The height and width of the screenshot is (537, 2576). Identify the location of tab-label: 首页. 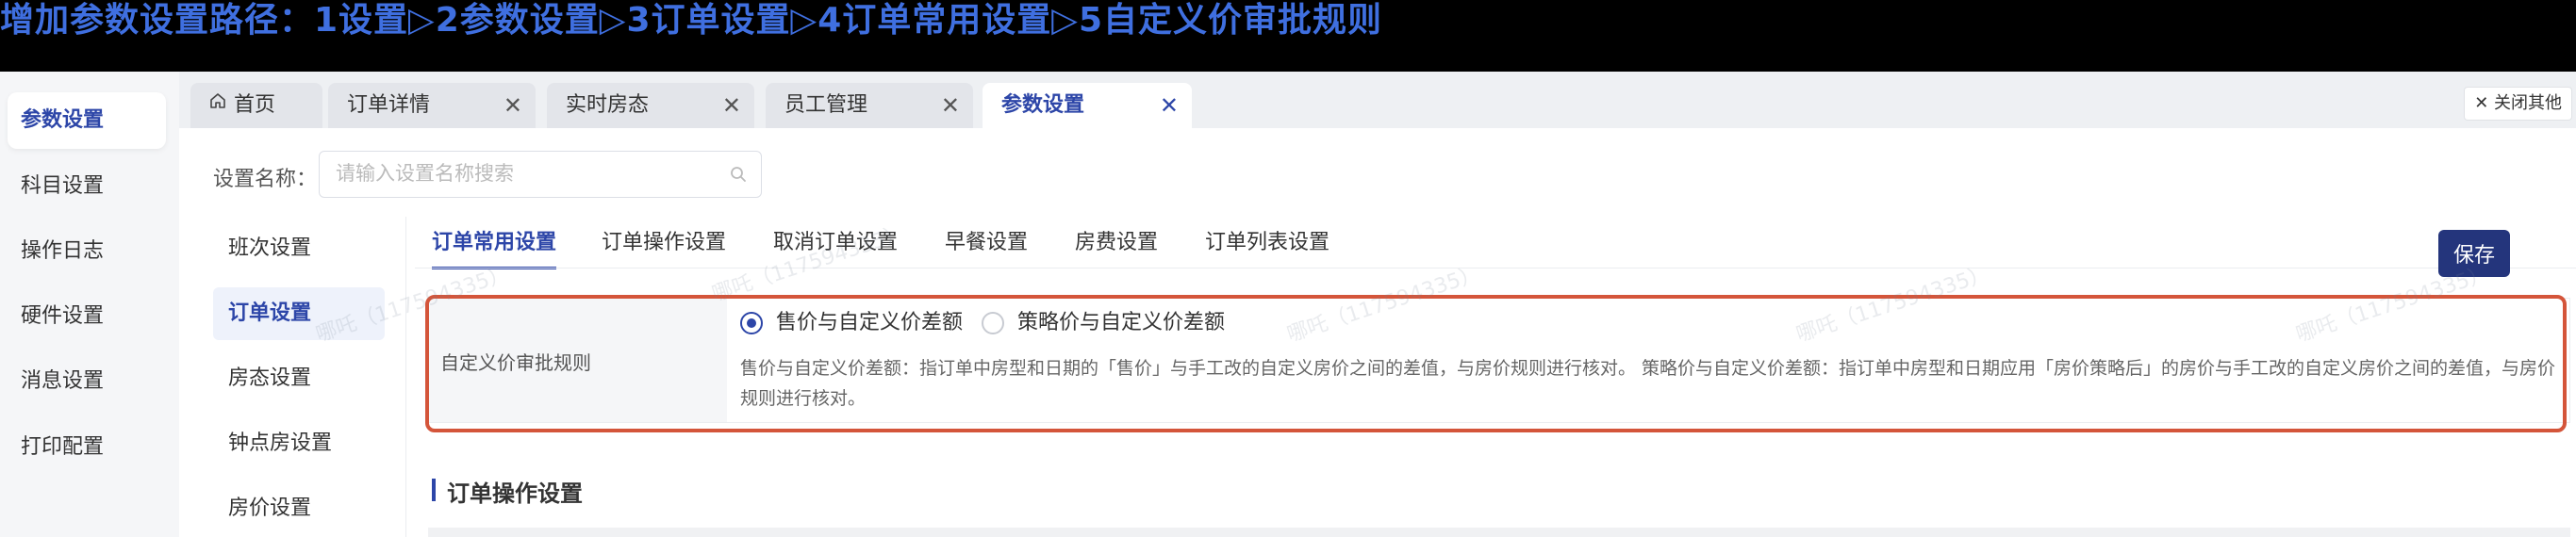
(255, 105).